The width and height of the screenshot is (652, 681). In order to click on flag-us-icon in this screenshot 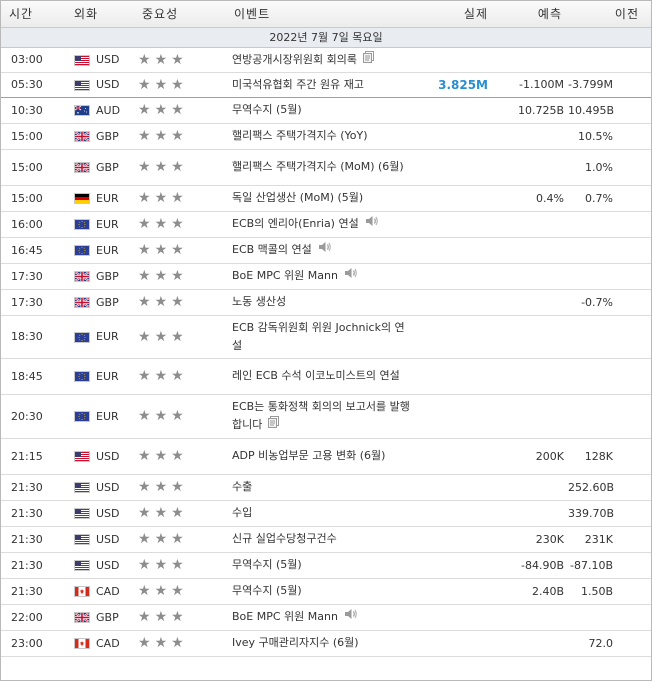, I will do `click(82, 513)`.